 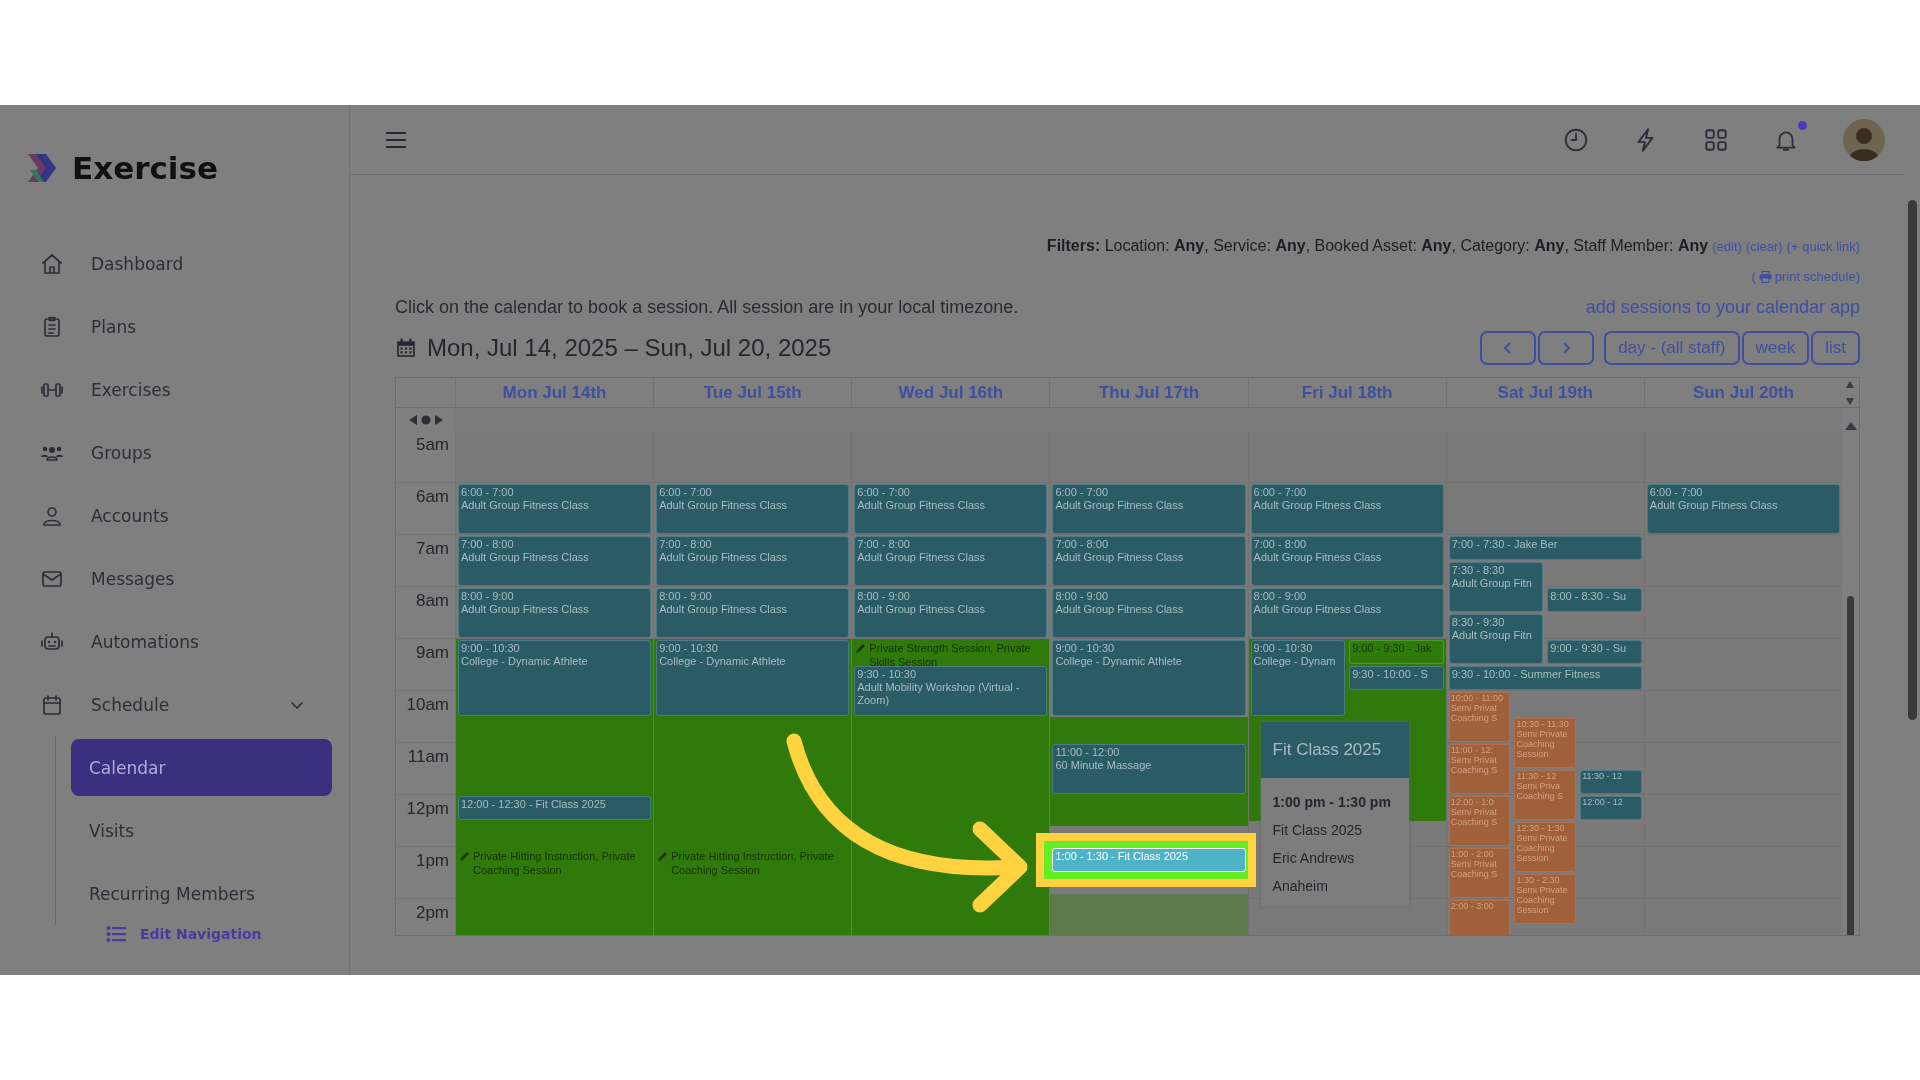 What do you see at coordinates (174, 389) in the screenshot?
I see `sidebar-item: Exercises` at bounding box center [174, 389].